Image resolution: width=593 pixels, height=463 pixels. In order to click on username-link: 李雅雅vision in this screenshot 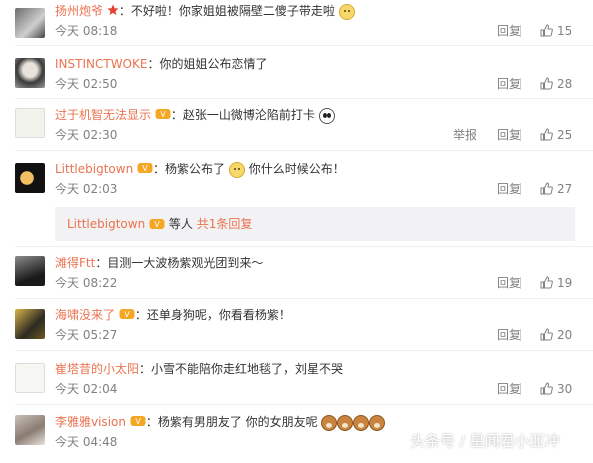, I will do `click(90, 422)`.